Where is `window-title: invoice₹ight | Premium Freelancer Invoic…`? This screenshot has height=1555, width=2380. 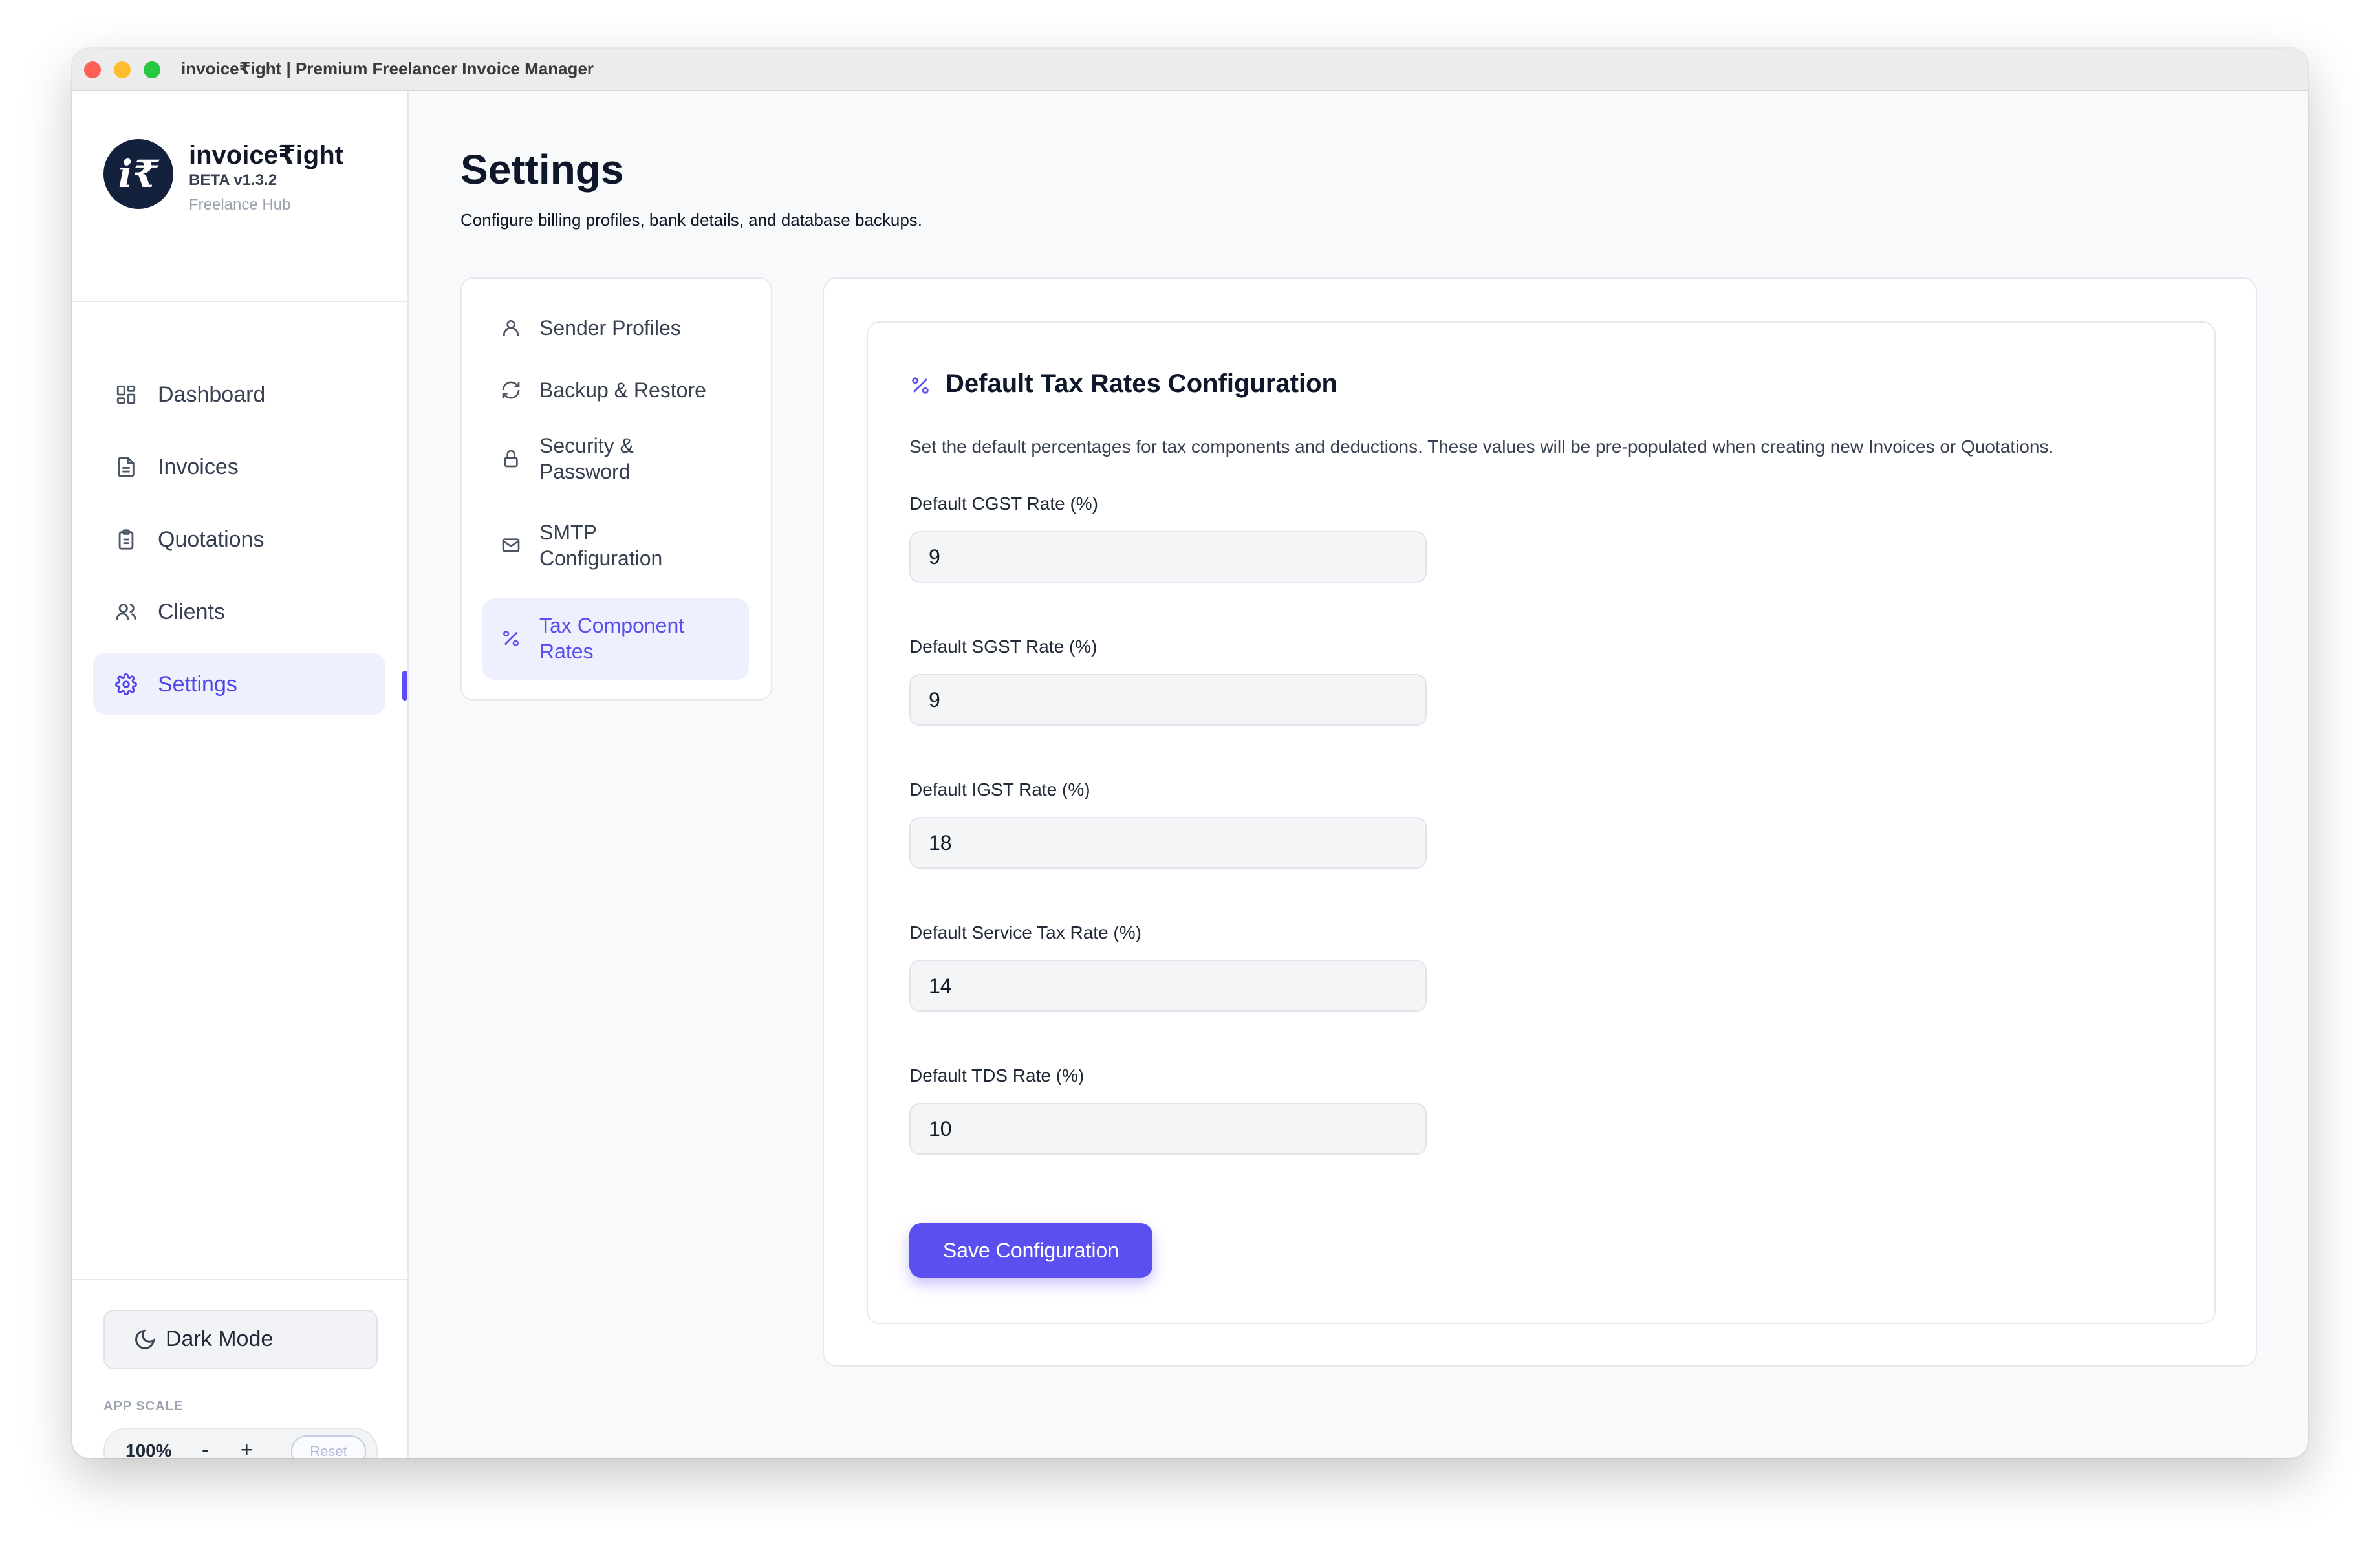
window-title: invoice₹ight | Premium Freelancer Invoic… is located at coordinates (387, 68).